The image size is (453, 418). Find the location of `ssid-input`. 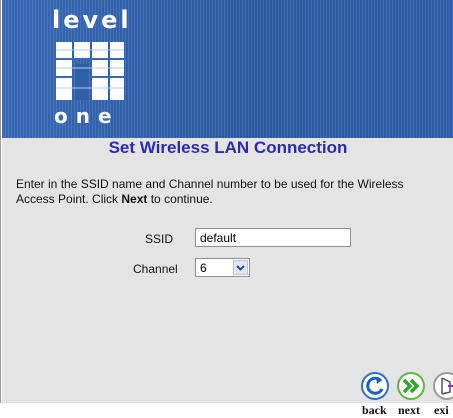

ssid-input is located at coordinates (273, 237).